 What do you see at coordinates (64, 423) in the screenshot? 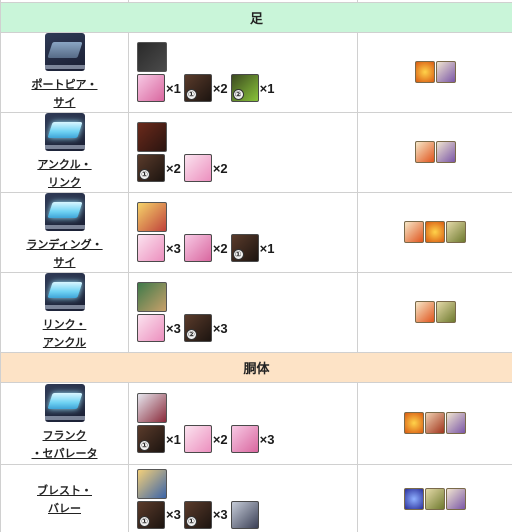
I see `item-cell: フランク ・セパレータ` at bounding box center [64, 423].